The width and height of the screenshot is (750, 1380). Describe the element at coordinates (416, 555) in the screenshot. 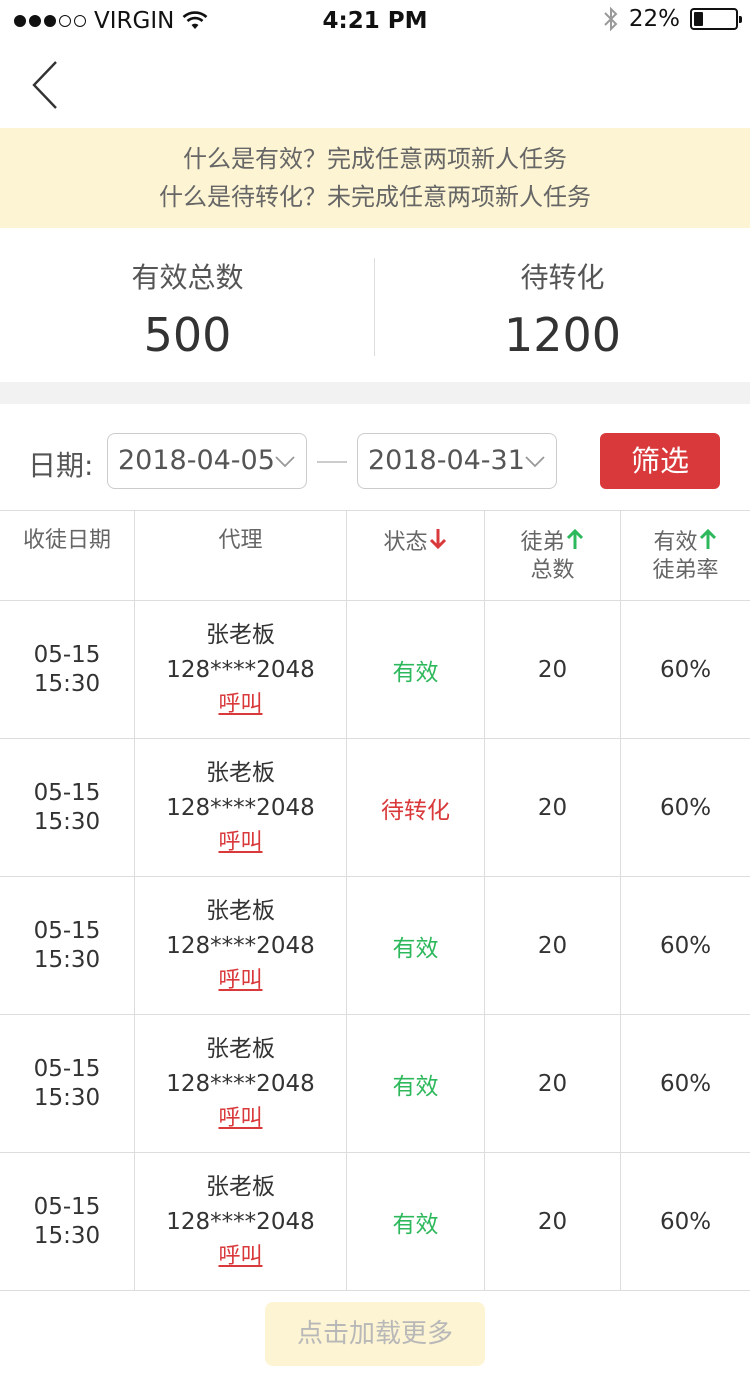

I see `header-status-sort: 状态` at that location.